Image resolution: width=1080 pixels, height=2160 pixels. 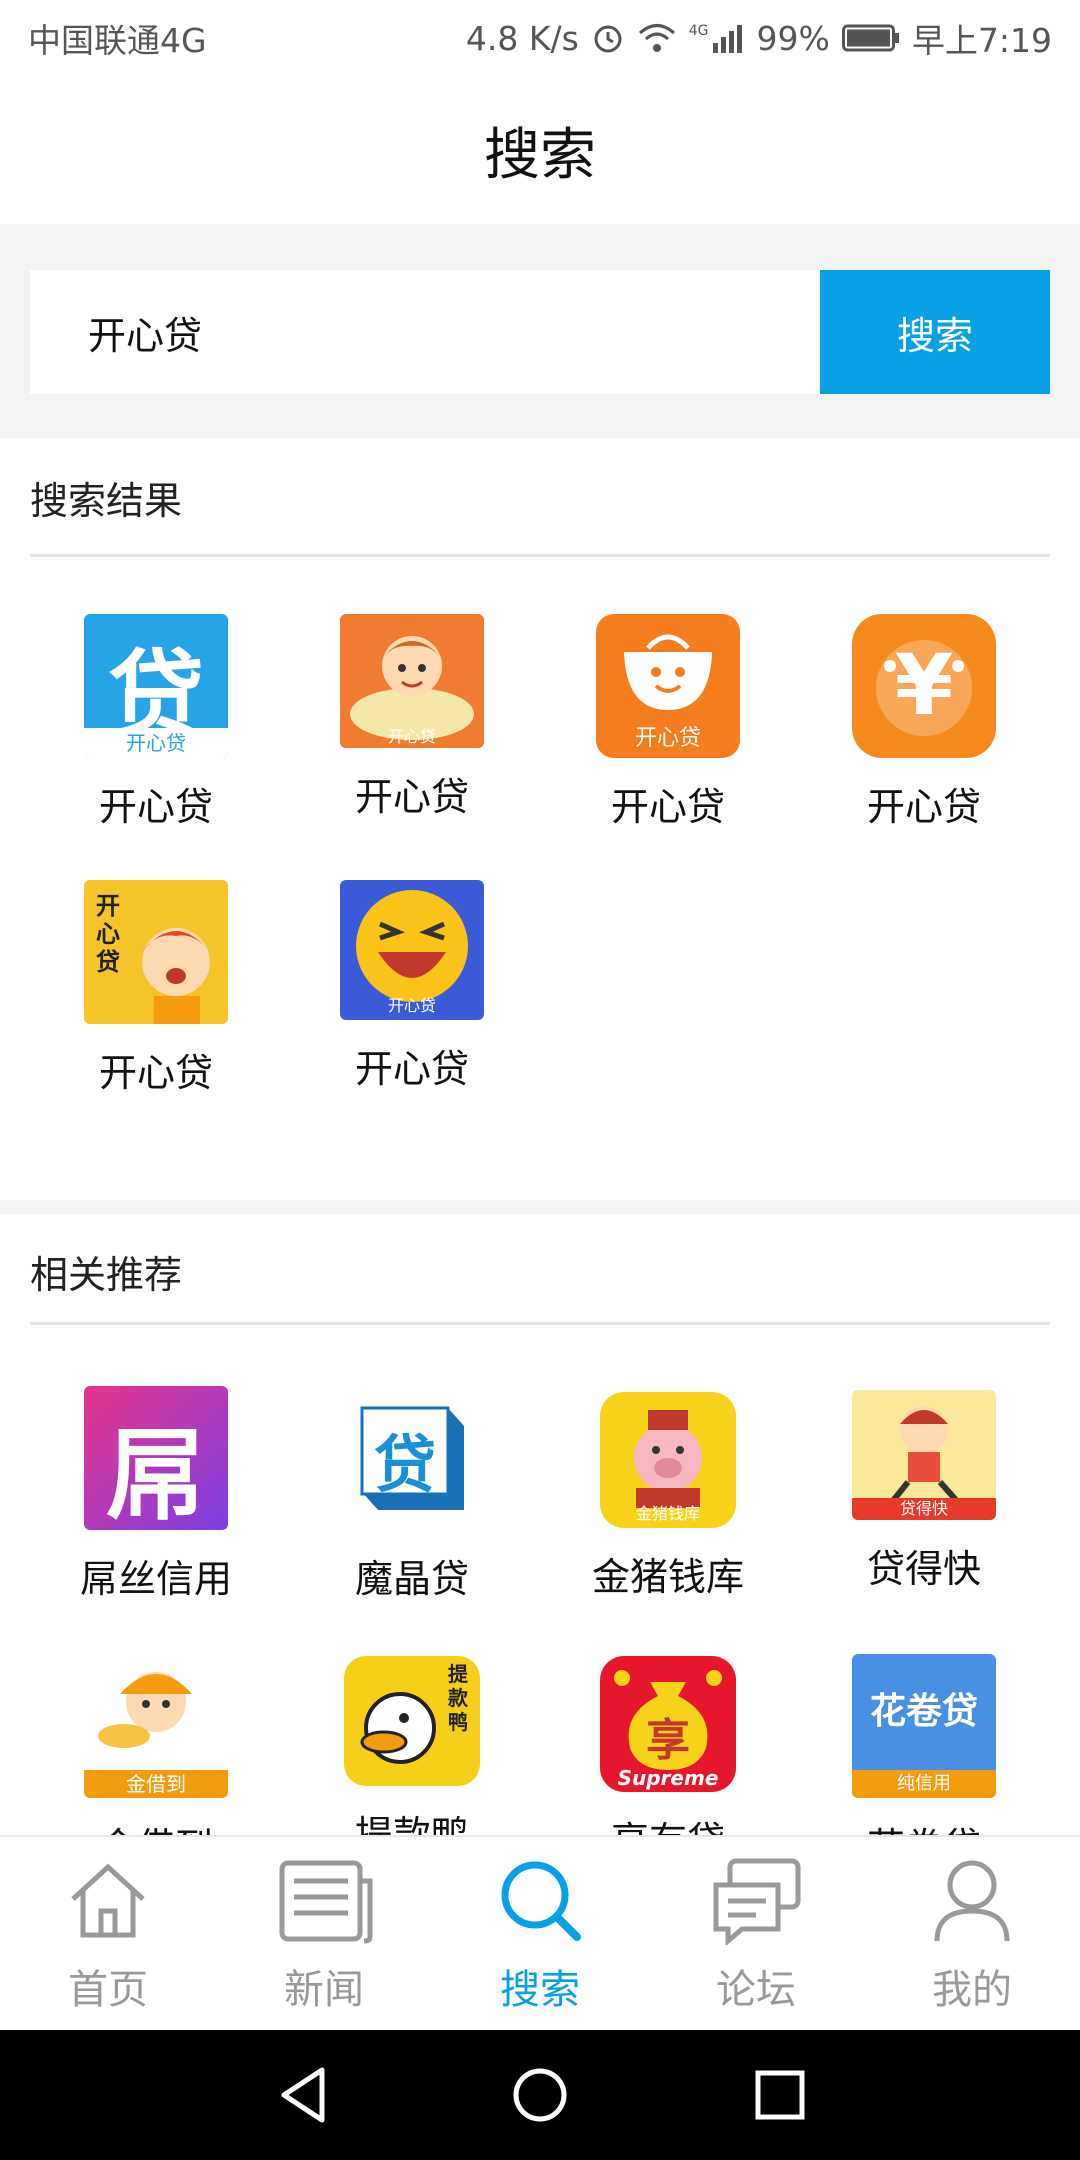 What do you see at coordinates (522, 38) in the screenshot?
I see `network-speed: 4.8 K/s` at bounding box center [522, 38].